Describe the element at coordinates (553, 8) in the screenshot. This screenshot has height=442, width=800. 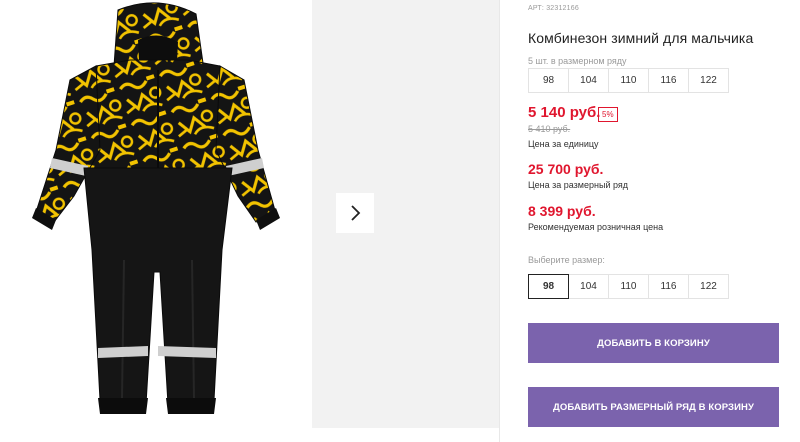
I see `article-number: АРТ: 32312166` at that location.